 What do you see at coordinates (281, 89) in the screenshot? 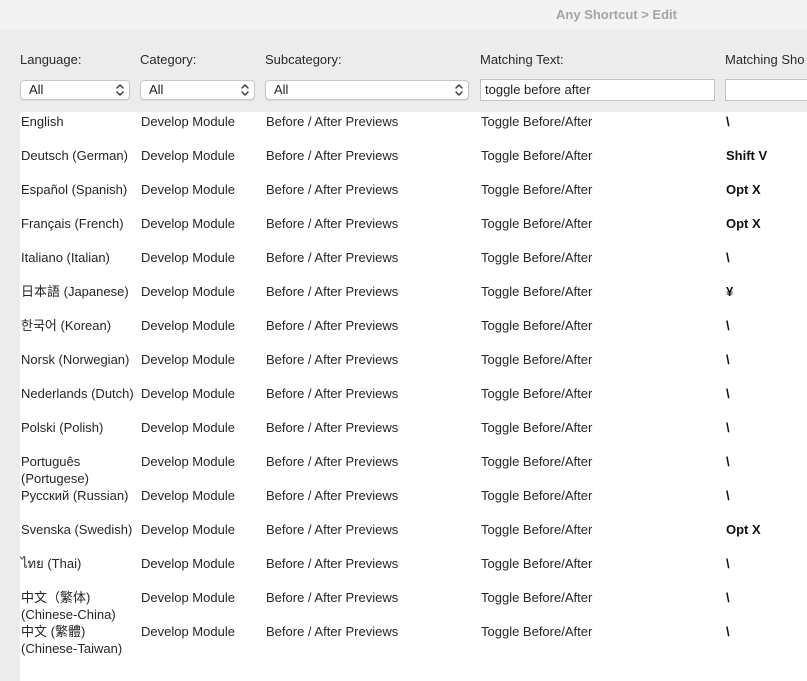
I see `subcategory-select-value: All` at bounding box center [281, 89].